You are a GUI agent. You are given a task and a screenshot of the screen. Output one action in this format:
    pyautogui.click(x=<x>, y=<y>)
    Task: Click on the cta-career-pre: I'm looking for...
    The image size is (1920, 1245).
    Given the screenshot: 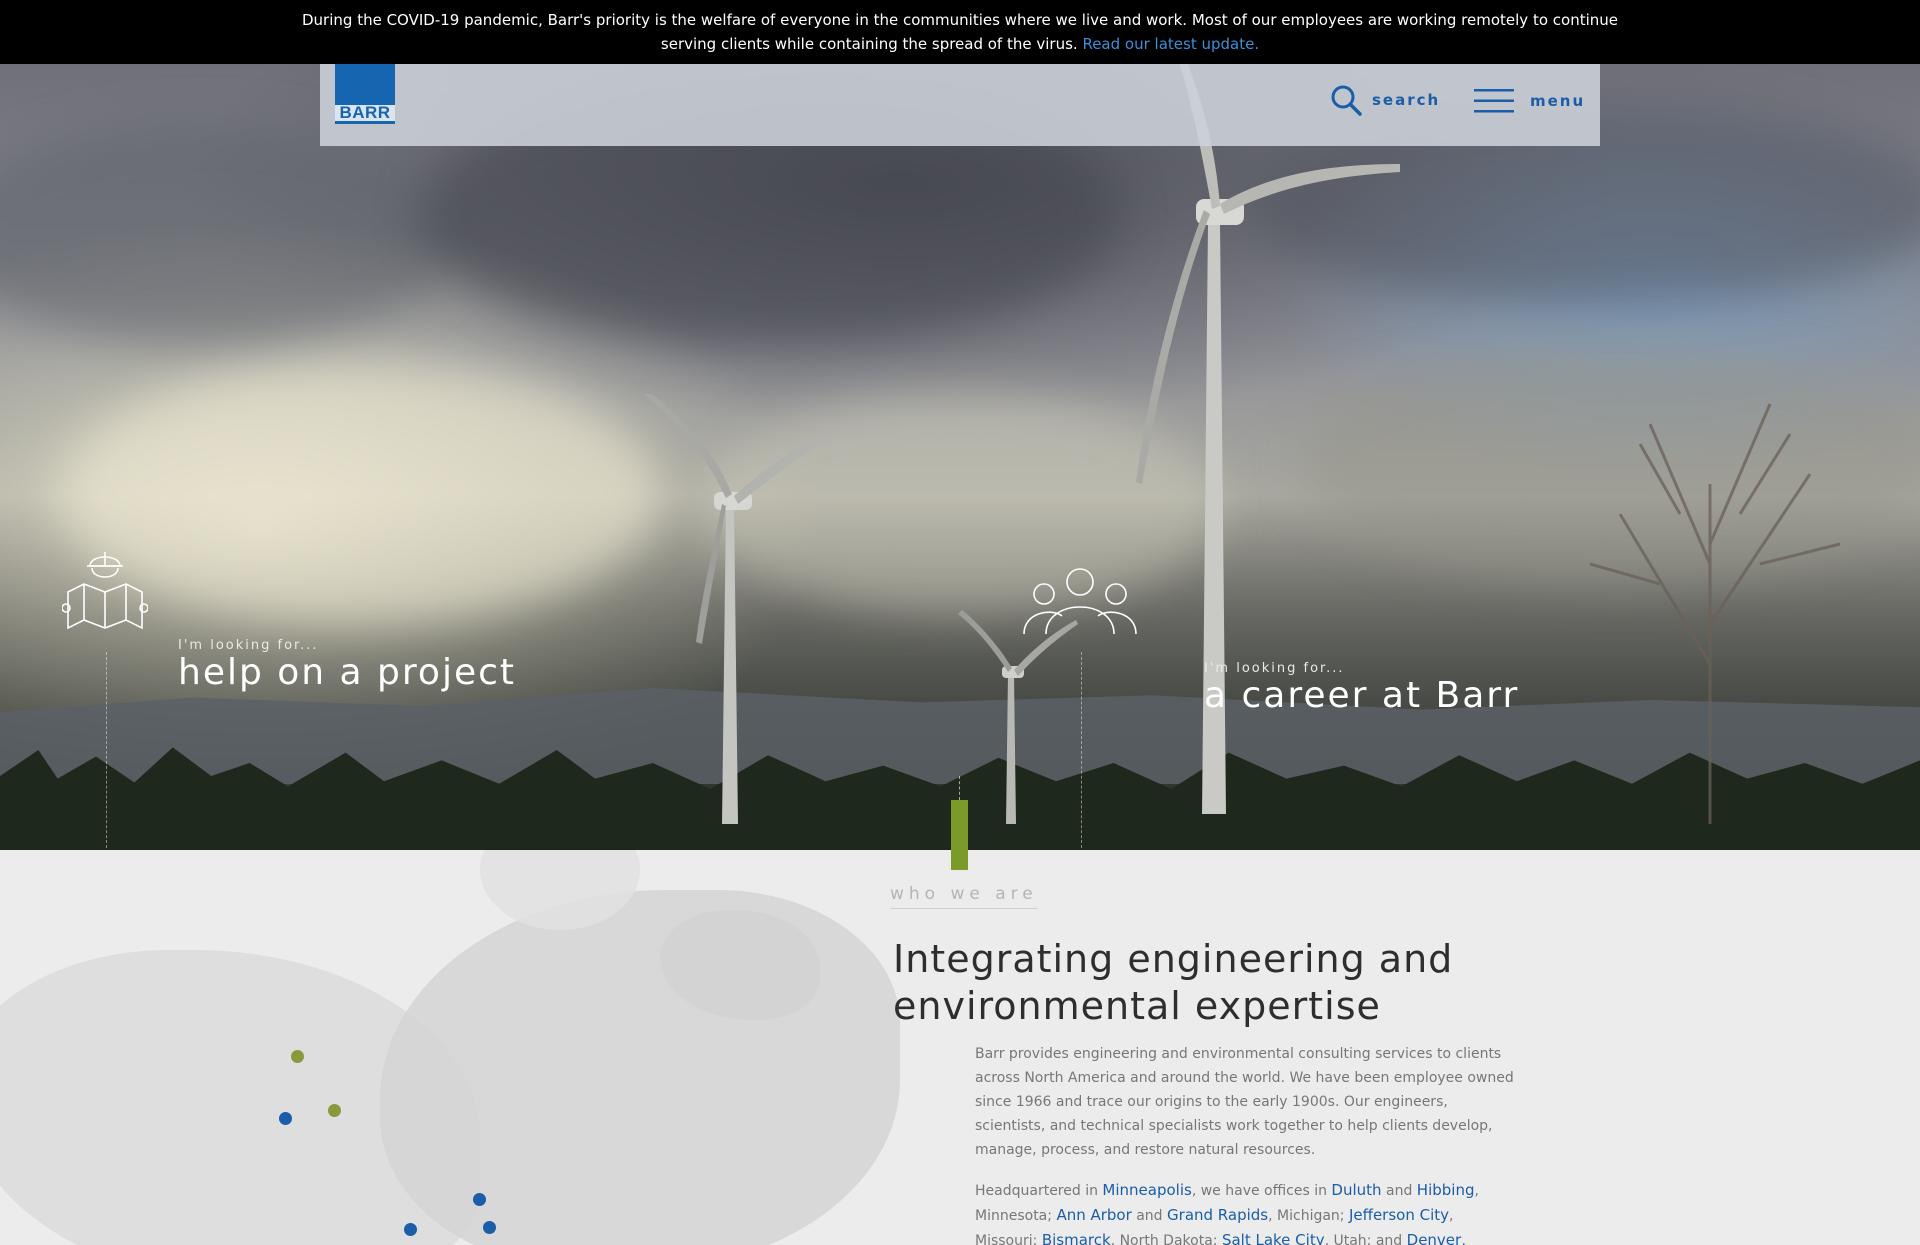 What is the action you would take?
    pyautogui.click(x=1274, y=668)
    